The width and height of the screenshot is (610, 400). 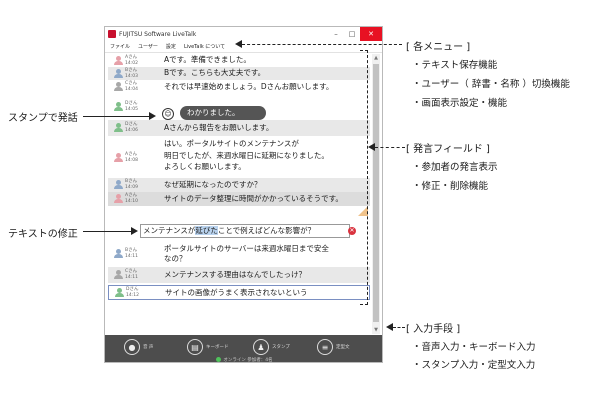 I want to click on message-row: Bさん 14:09 なぜ延期になったのですか？, so click(x=239, y=185).